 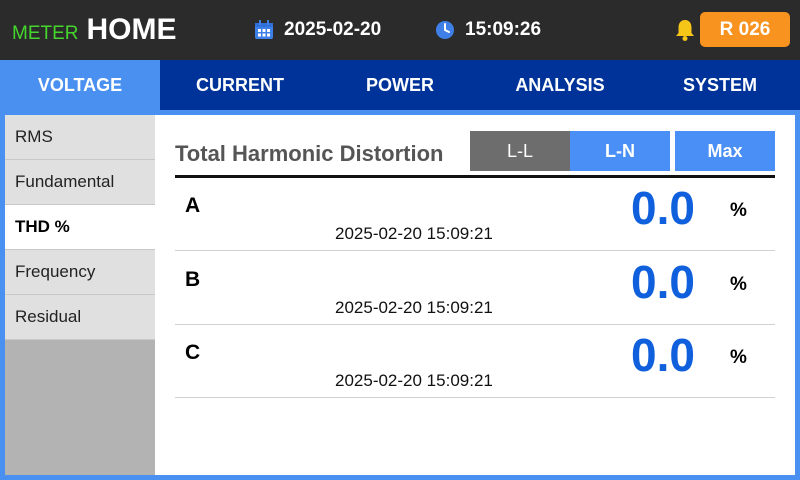 What do you see at coordinates (80, 182) in the screenshot?
I see `menu-item-fundamental: Fundamental` at bounding box center [80, 182].